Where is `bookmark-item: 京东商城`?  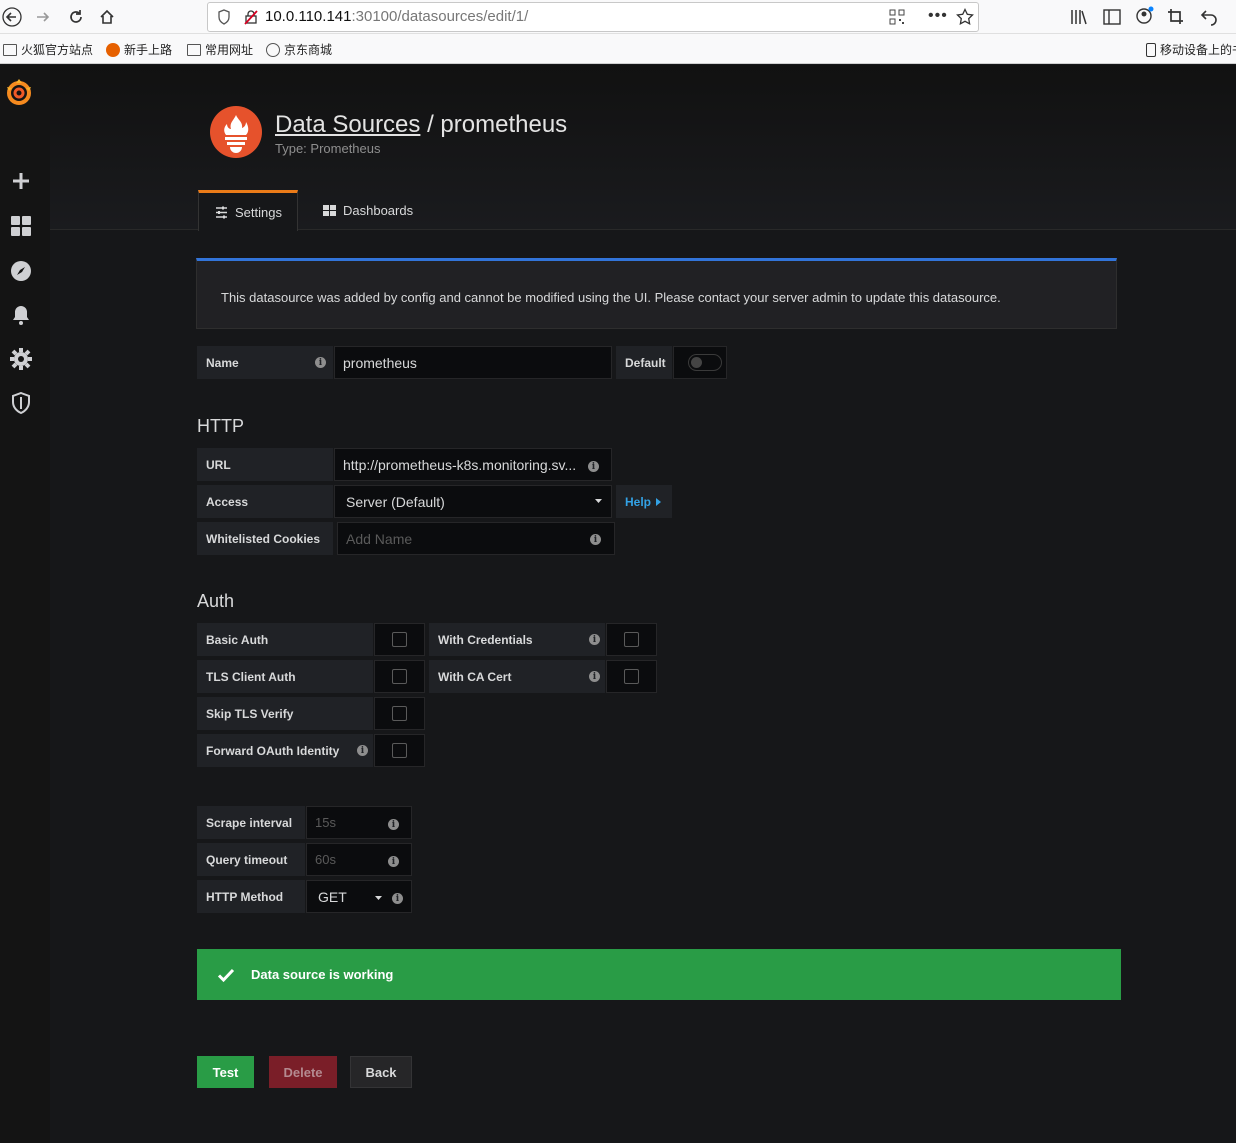
bookmark-item: 京东商城 is located at coordinates (299, 49).